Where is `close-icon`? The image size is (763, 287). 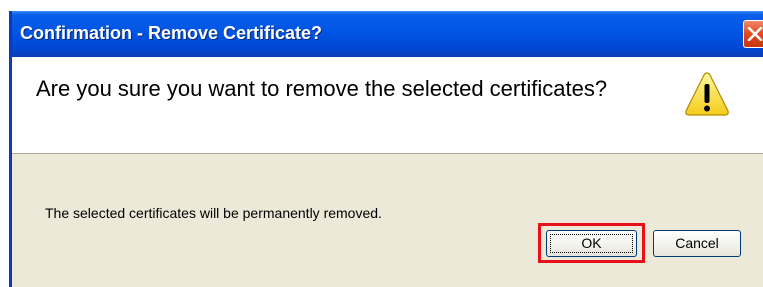 close-icon is located at coordinates (755, 34).